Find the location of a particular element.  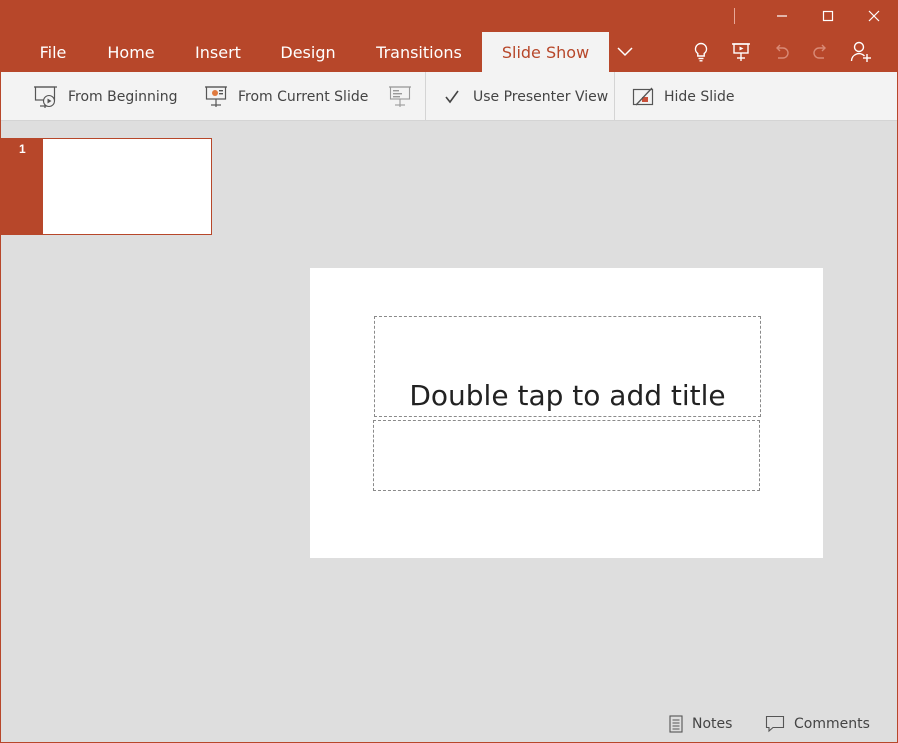

maximize-button is located at coordinates (828, 16).